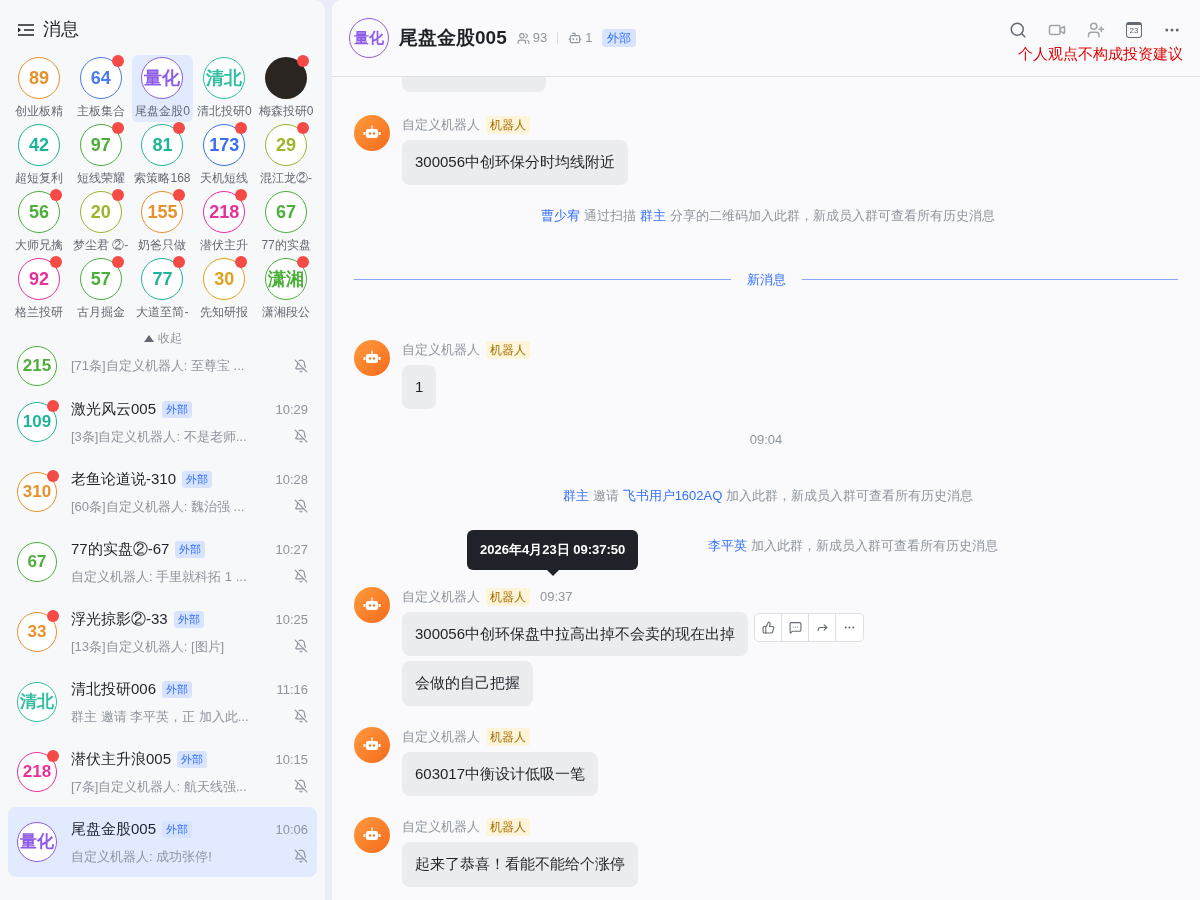 This screenshot has height=900, width=1200. I want to click on timestamp-tooltip: 2026年4月23日 09:37:50, so click(553, 553).